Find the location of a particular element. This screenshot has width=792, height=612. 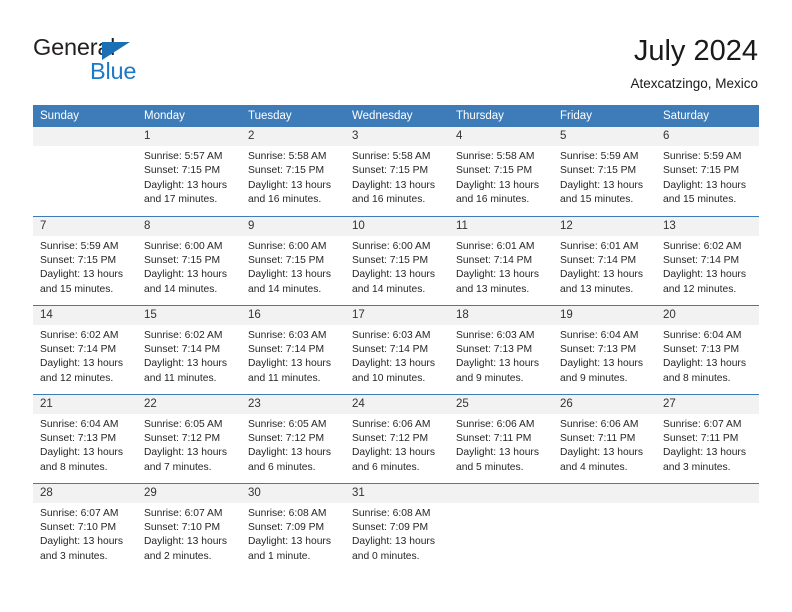

daylight-duration-line2: and 13 minutes. is located at coordinates (597, 289).